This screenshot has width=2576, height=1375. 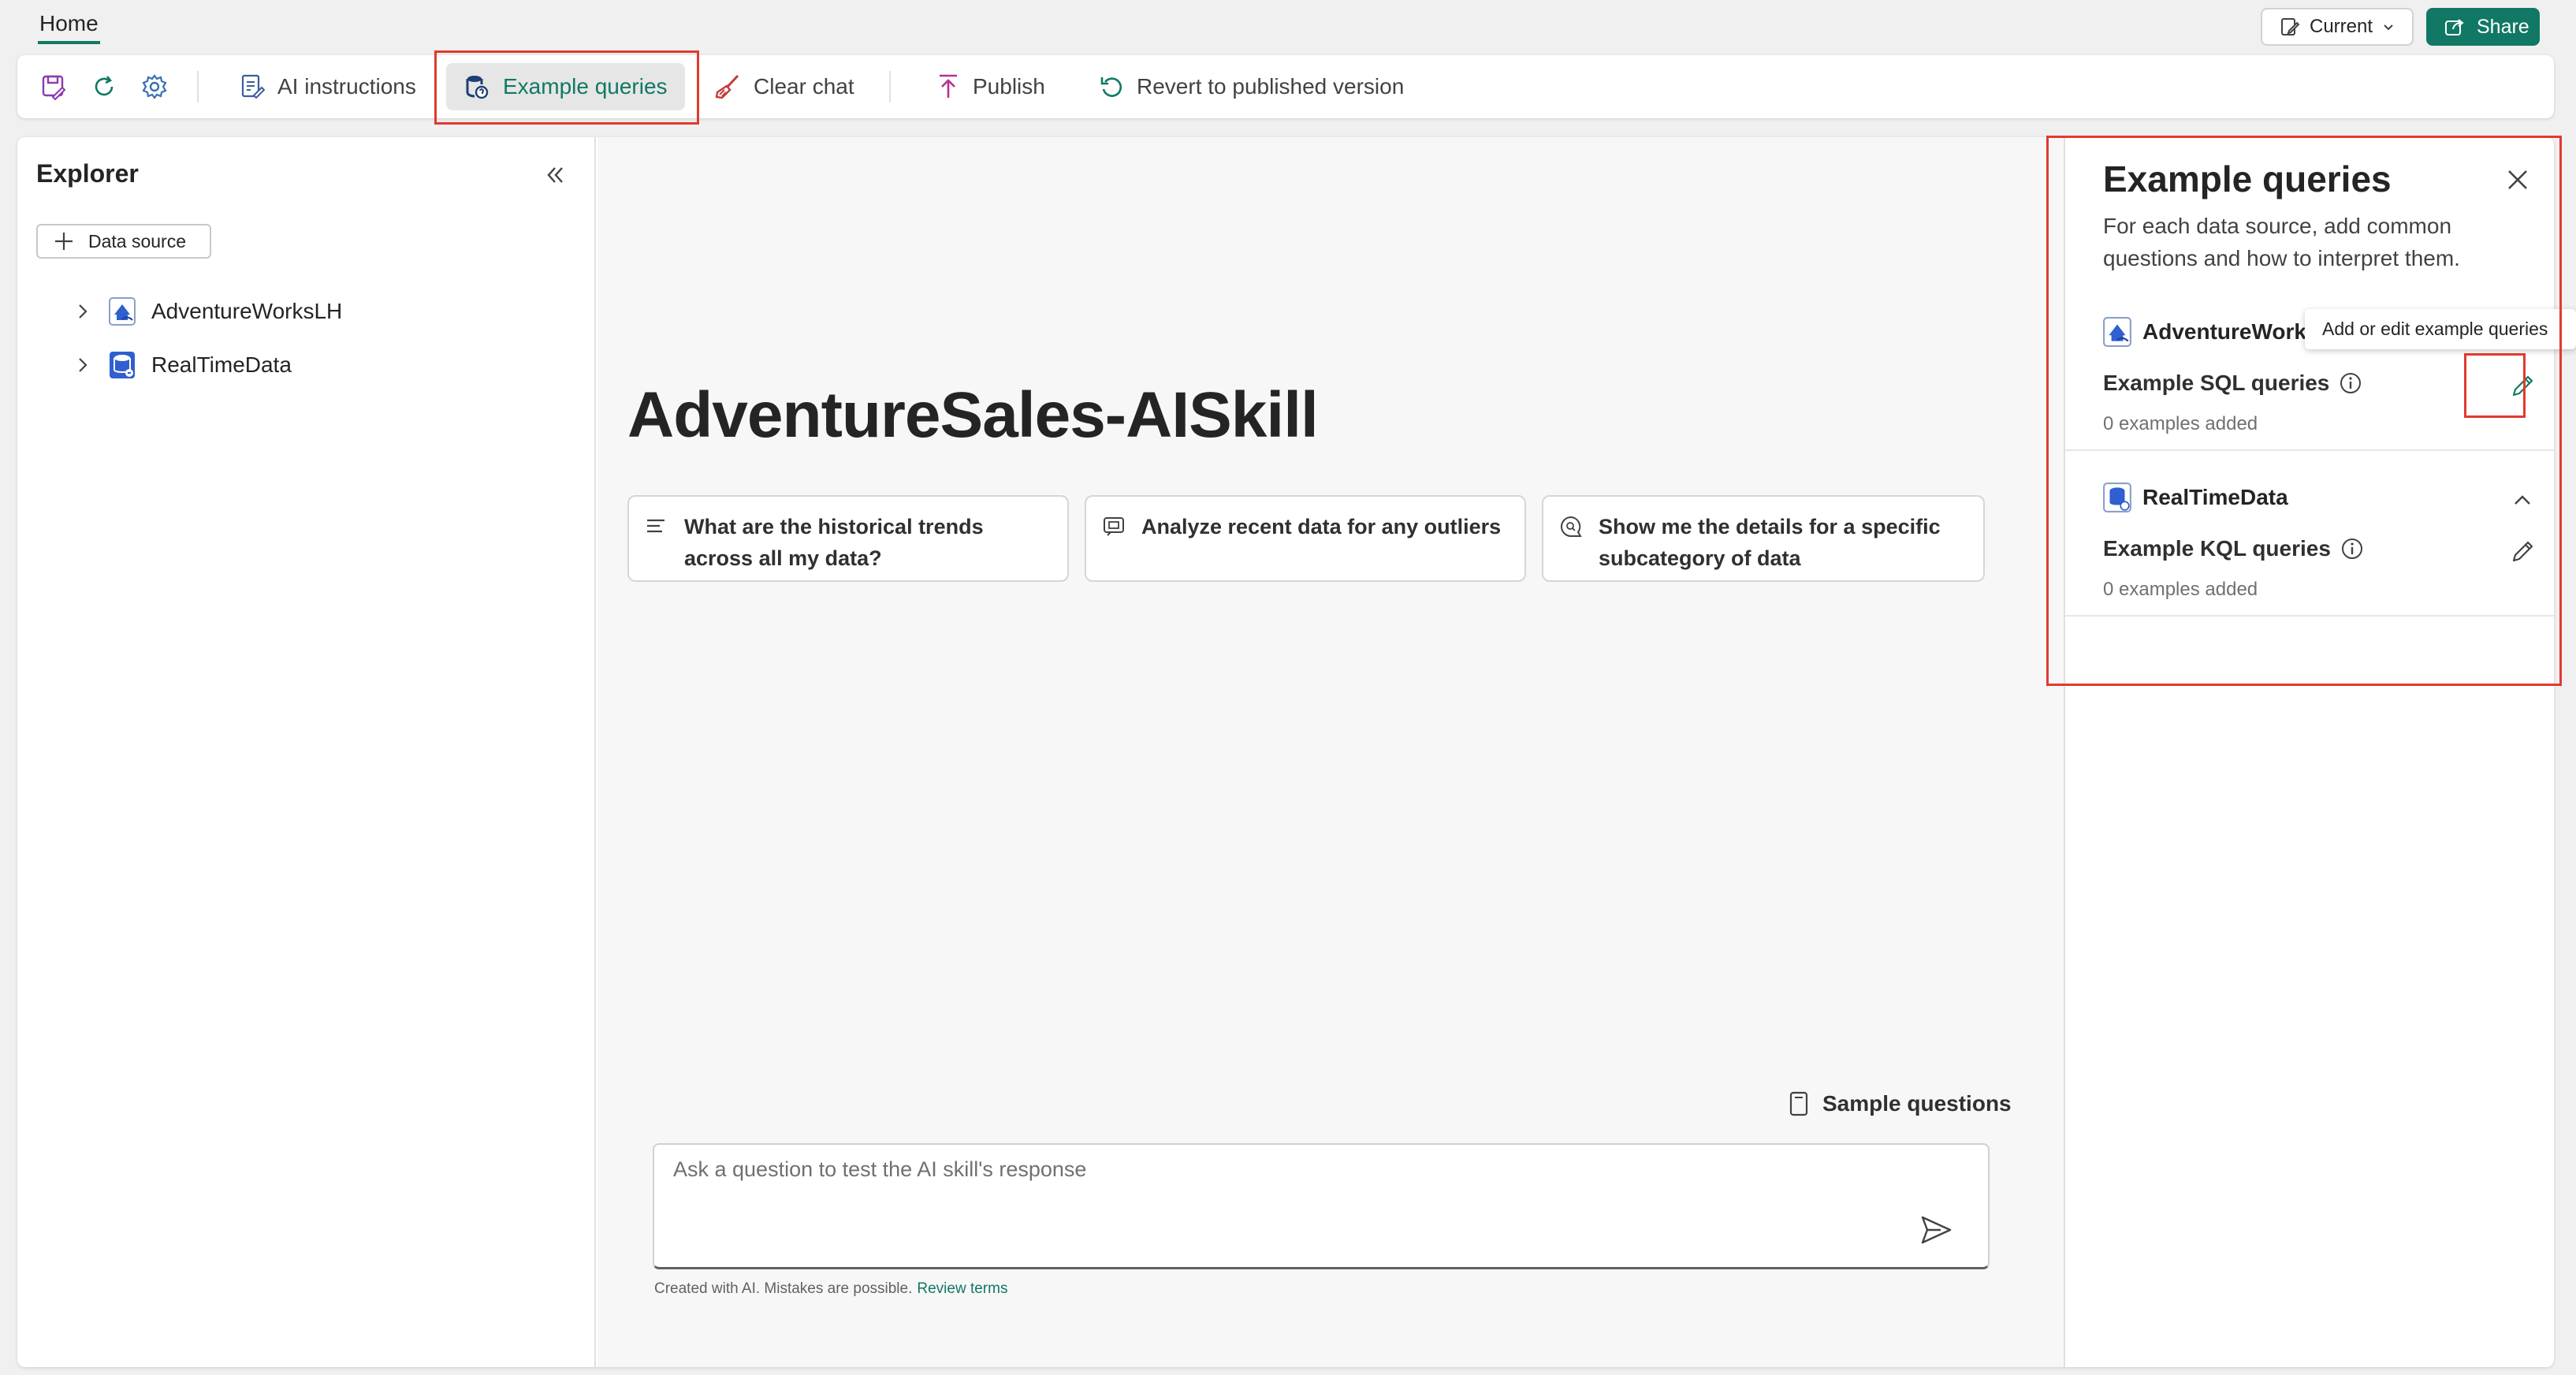 What do you see at coordinates (948, 86) in the screenshot?
I see `publish-upload-icon` at bounding box center [948, 86].